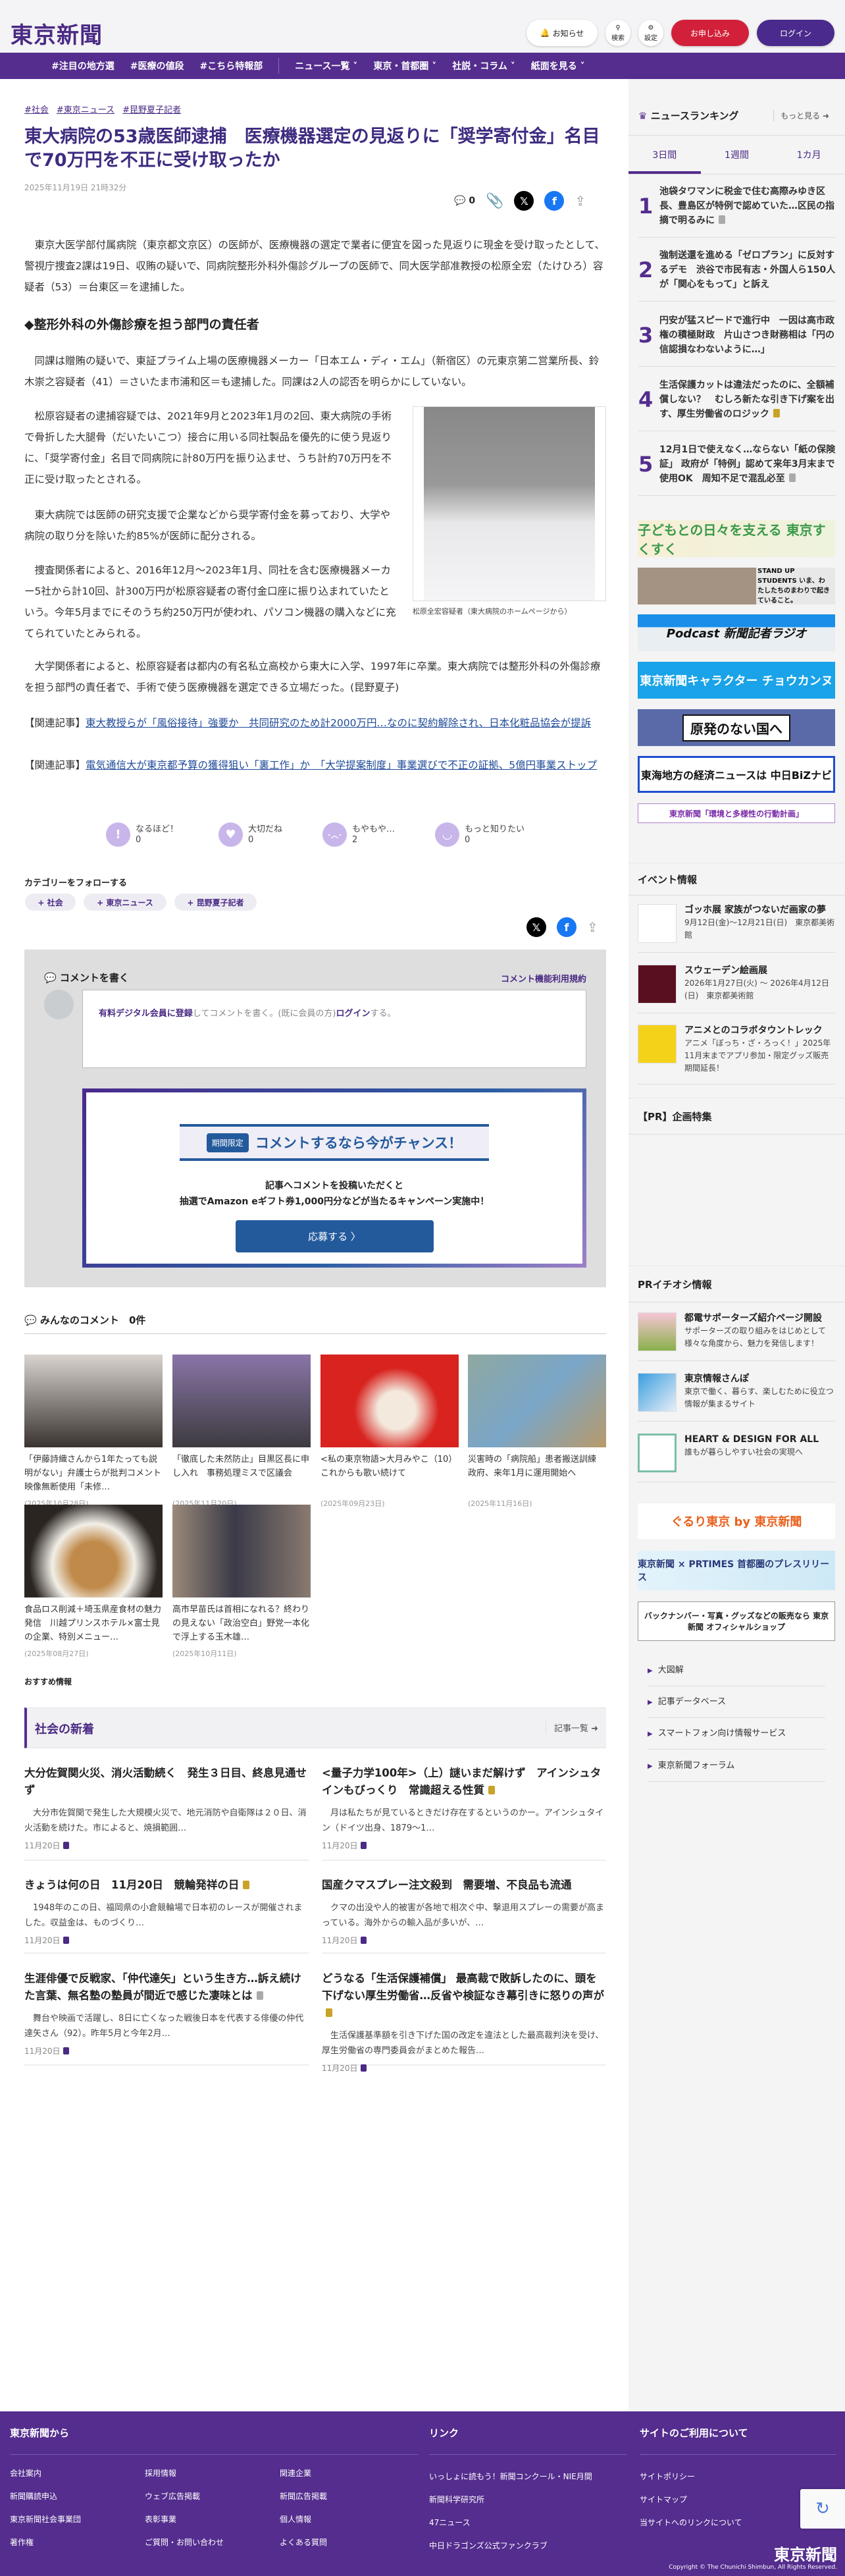  Describe the element at coordinates (571, 1727) in the screenshot. I see `article-list-link: 記事一覧 ➜` at that location.